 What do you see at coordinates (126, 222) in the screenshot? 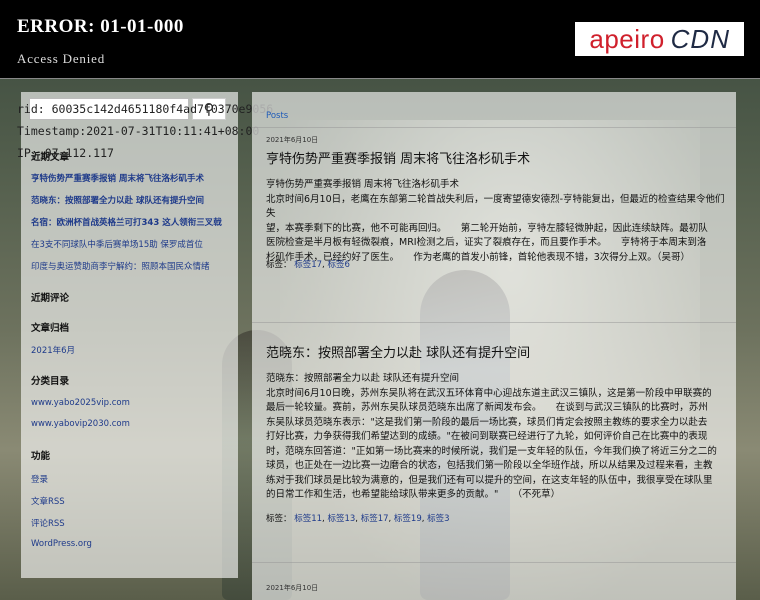
I see `recent-post-link: 名宿：欧洲杯首战英格兰可打343 这人领衔三叉戟` at bounding box center [126, 222].